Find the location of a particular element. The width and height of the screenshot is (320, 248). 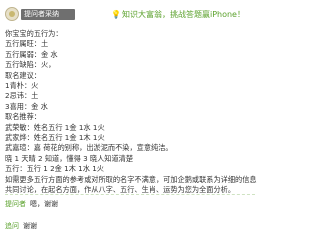

answer-line: 取名建议： is located at coordinates (23, 75).